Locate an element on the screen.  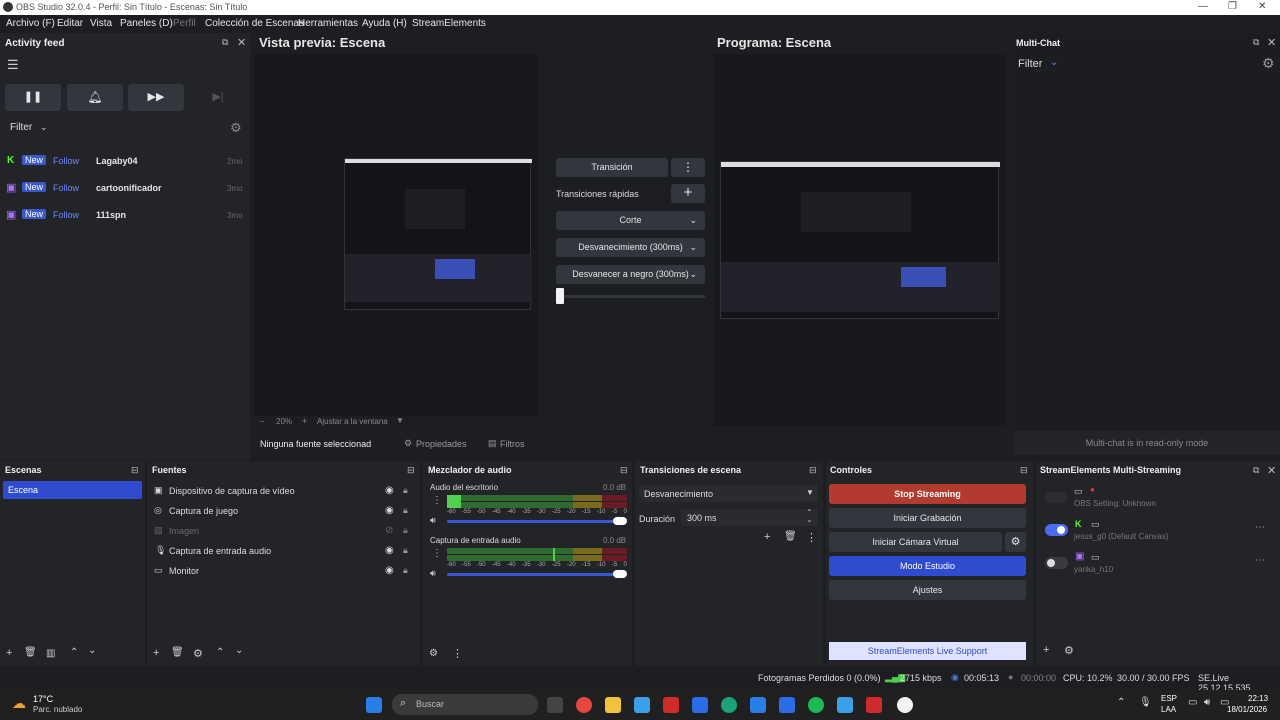
properties-button: Propiedades is located at coordinates (441, 444).